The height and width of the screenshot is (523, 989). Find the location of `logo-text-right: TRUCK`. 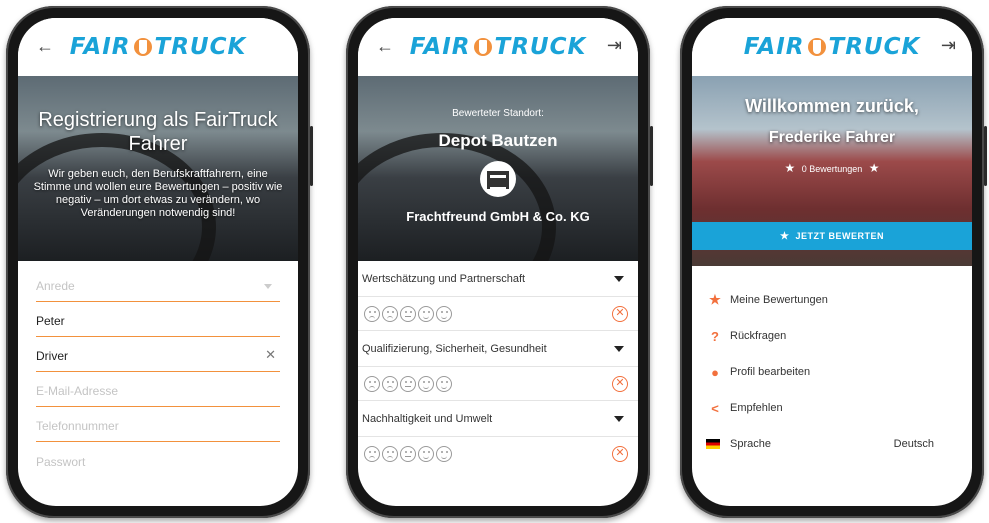

logo-text-right: TRUCK is located at coordinates (200, 47).